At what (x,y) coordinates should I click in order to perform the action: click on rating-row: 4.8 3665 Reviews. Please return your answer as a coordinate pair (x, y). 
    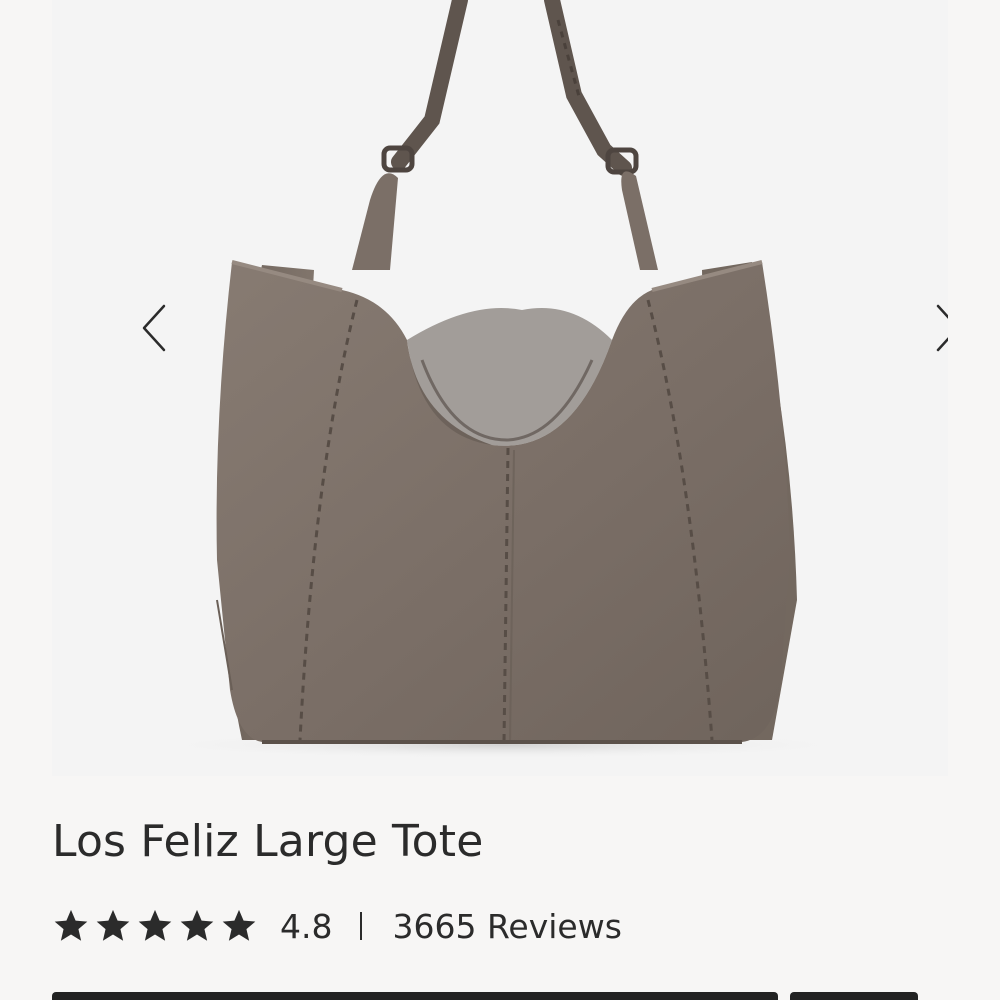
    Looking at the image, I should click on (337, 926).